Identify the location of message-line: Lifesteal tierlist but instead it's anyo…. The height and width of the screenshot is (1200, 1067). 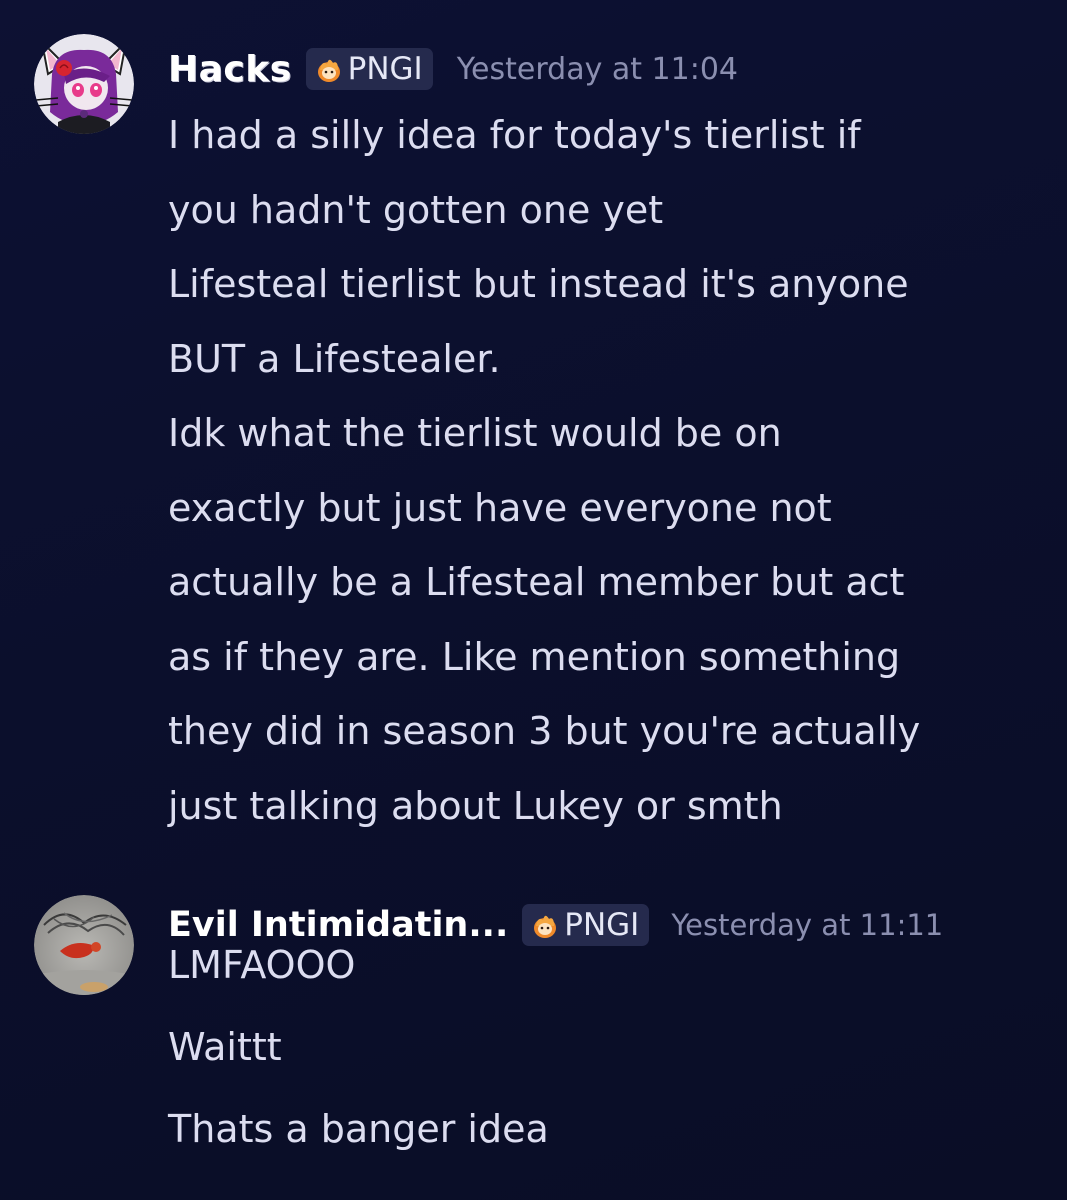
(538, 284).